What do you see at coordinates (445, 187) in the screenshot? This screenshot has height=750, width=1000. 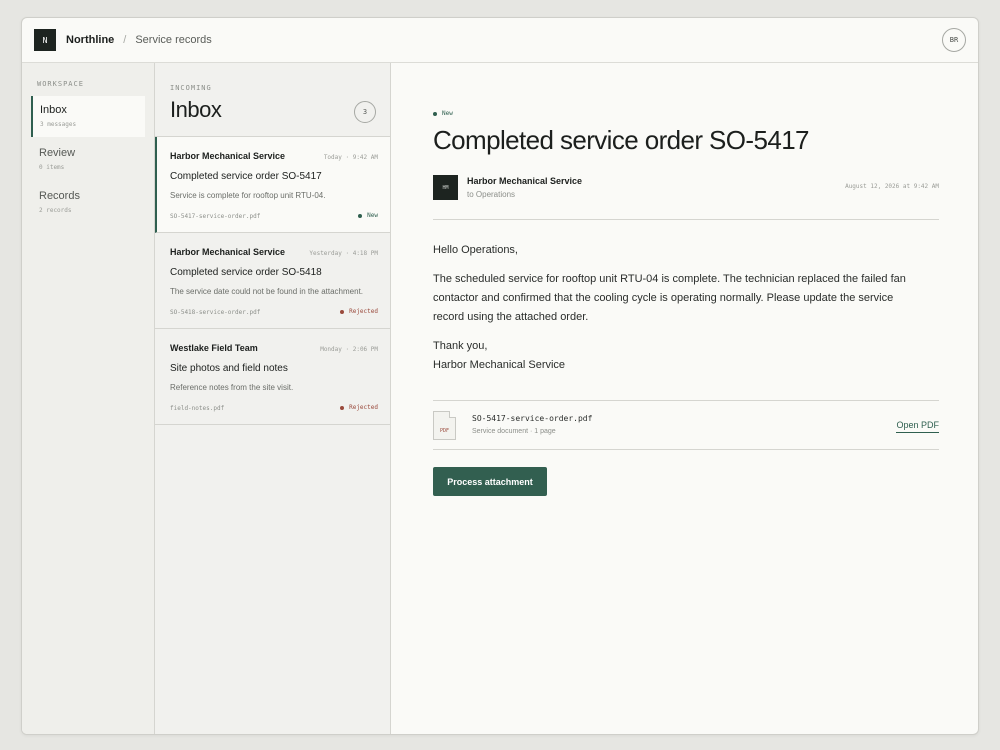 I see `sender-avatar: HM` at bounding box center [445, 187].